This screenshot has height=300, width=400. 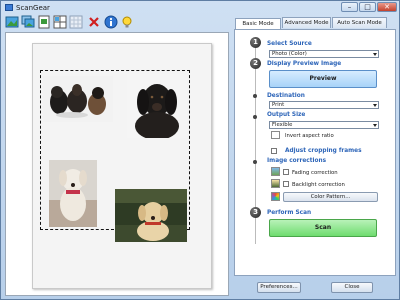 I want to click on select-source-value: Photo (Color), so click(x=289, y=54).